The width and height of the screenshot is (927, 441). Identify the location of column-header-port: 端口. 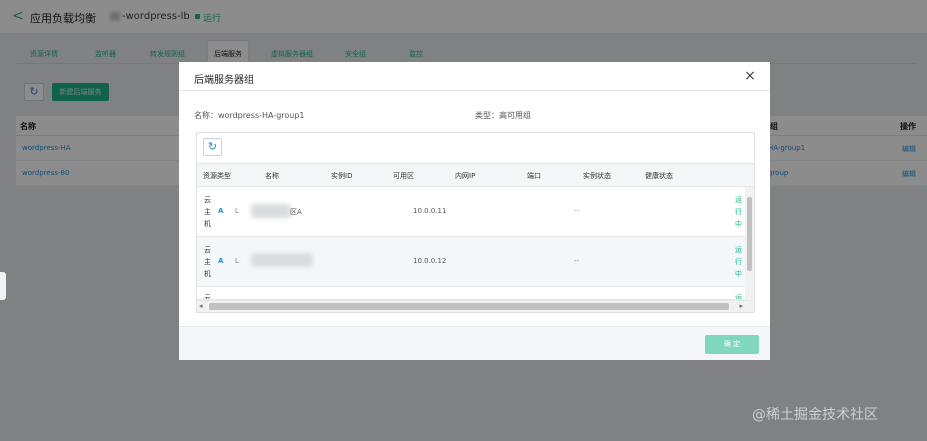
(534, 176).